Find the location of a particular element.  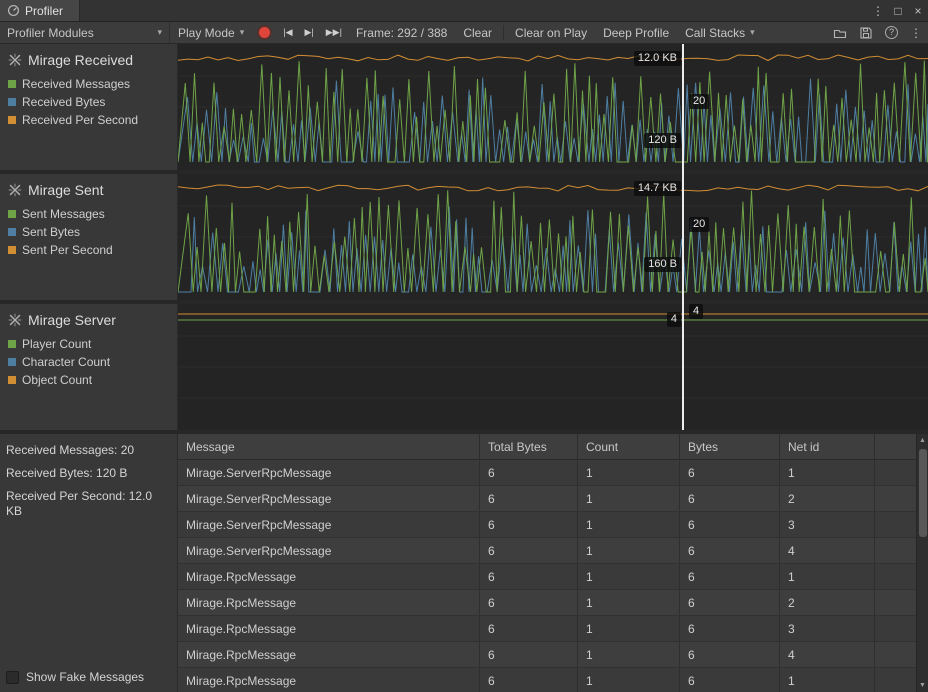

window-maximize-icon: □ is located at coordinates (898, 10).